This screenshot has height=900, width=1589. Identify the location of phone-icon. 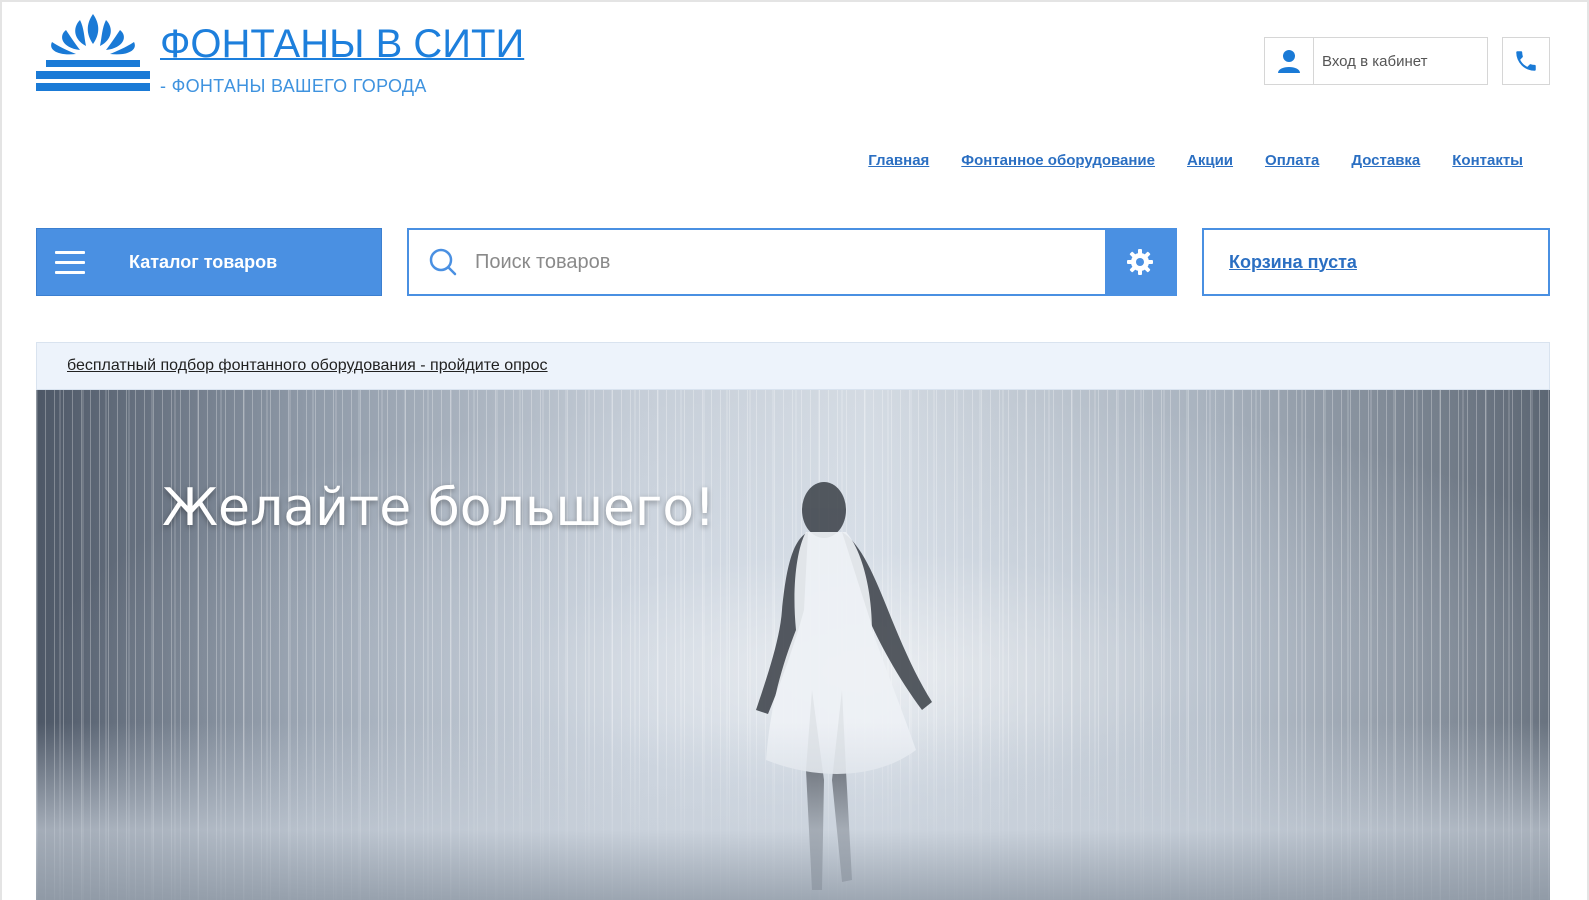
(1526, 61).